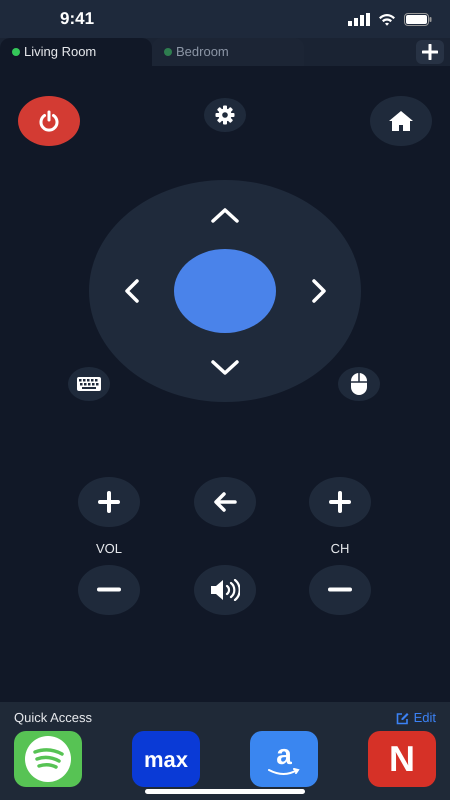 The width and height of the screenshot is (450, 800). What do you see at coordinates (401, 121) in the screenshot?
I see `home-icon` at bounding box center [401, 121].